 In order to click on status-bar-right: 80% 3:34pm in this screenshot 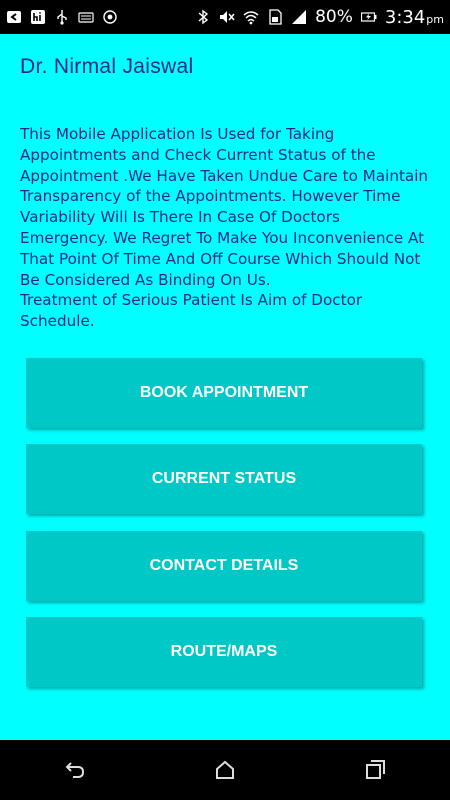, I will do `click(319, 17)`.